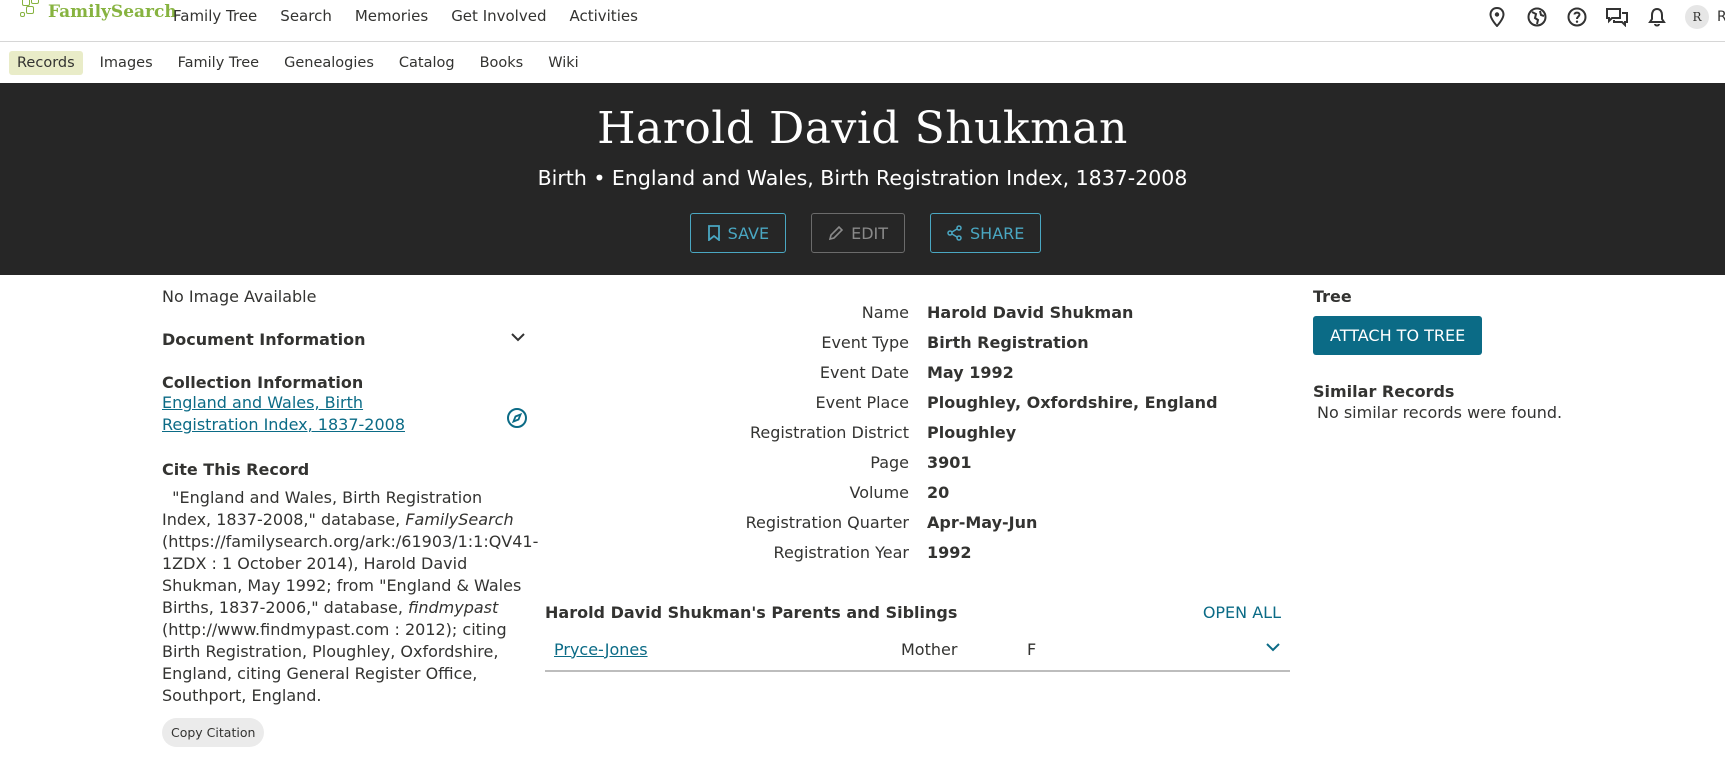 The width and height of the screenshot is (1725, 782). Describe the element at coordinates (869, 233) in the screenshot. I see `edit-label: EDIT` at that location.